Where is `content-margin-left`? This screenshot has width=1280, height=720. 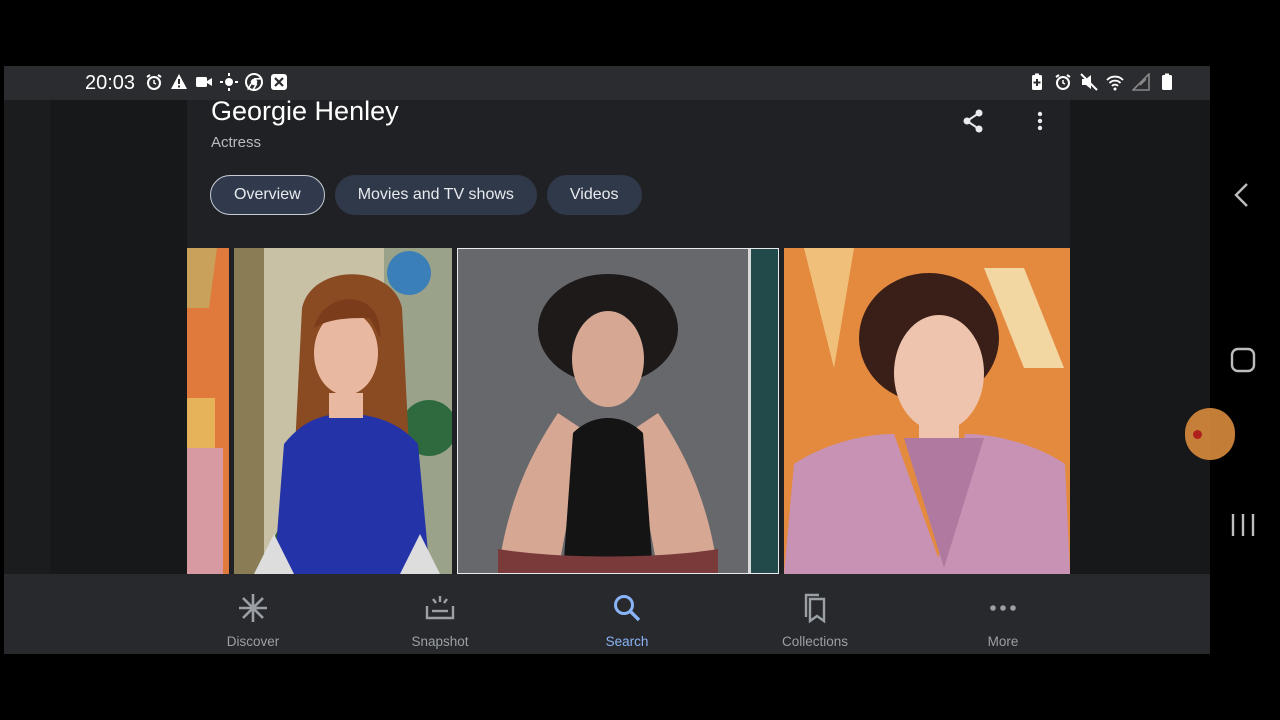 content-margin-left is located at coordinates (118, 337).